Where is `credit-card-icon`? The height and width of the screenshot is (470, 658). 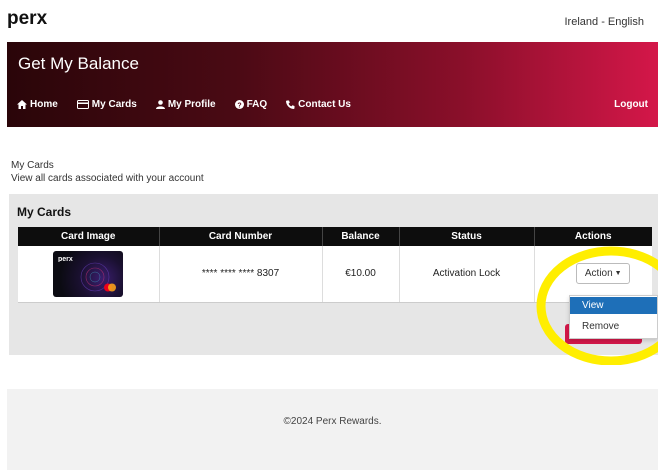 credit-card-icon is located at coordinates (82, 104).